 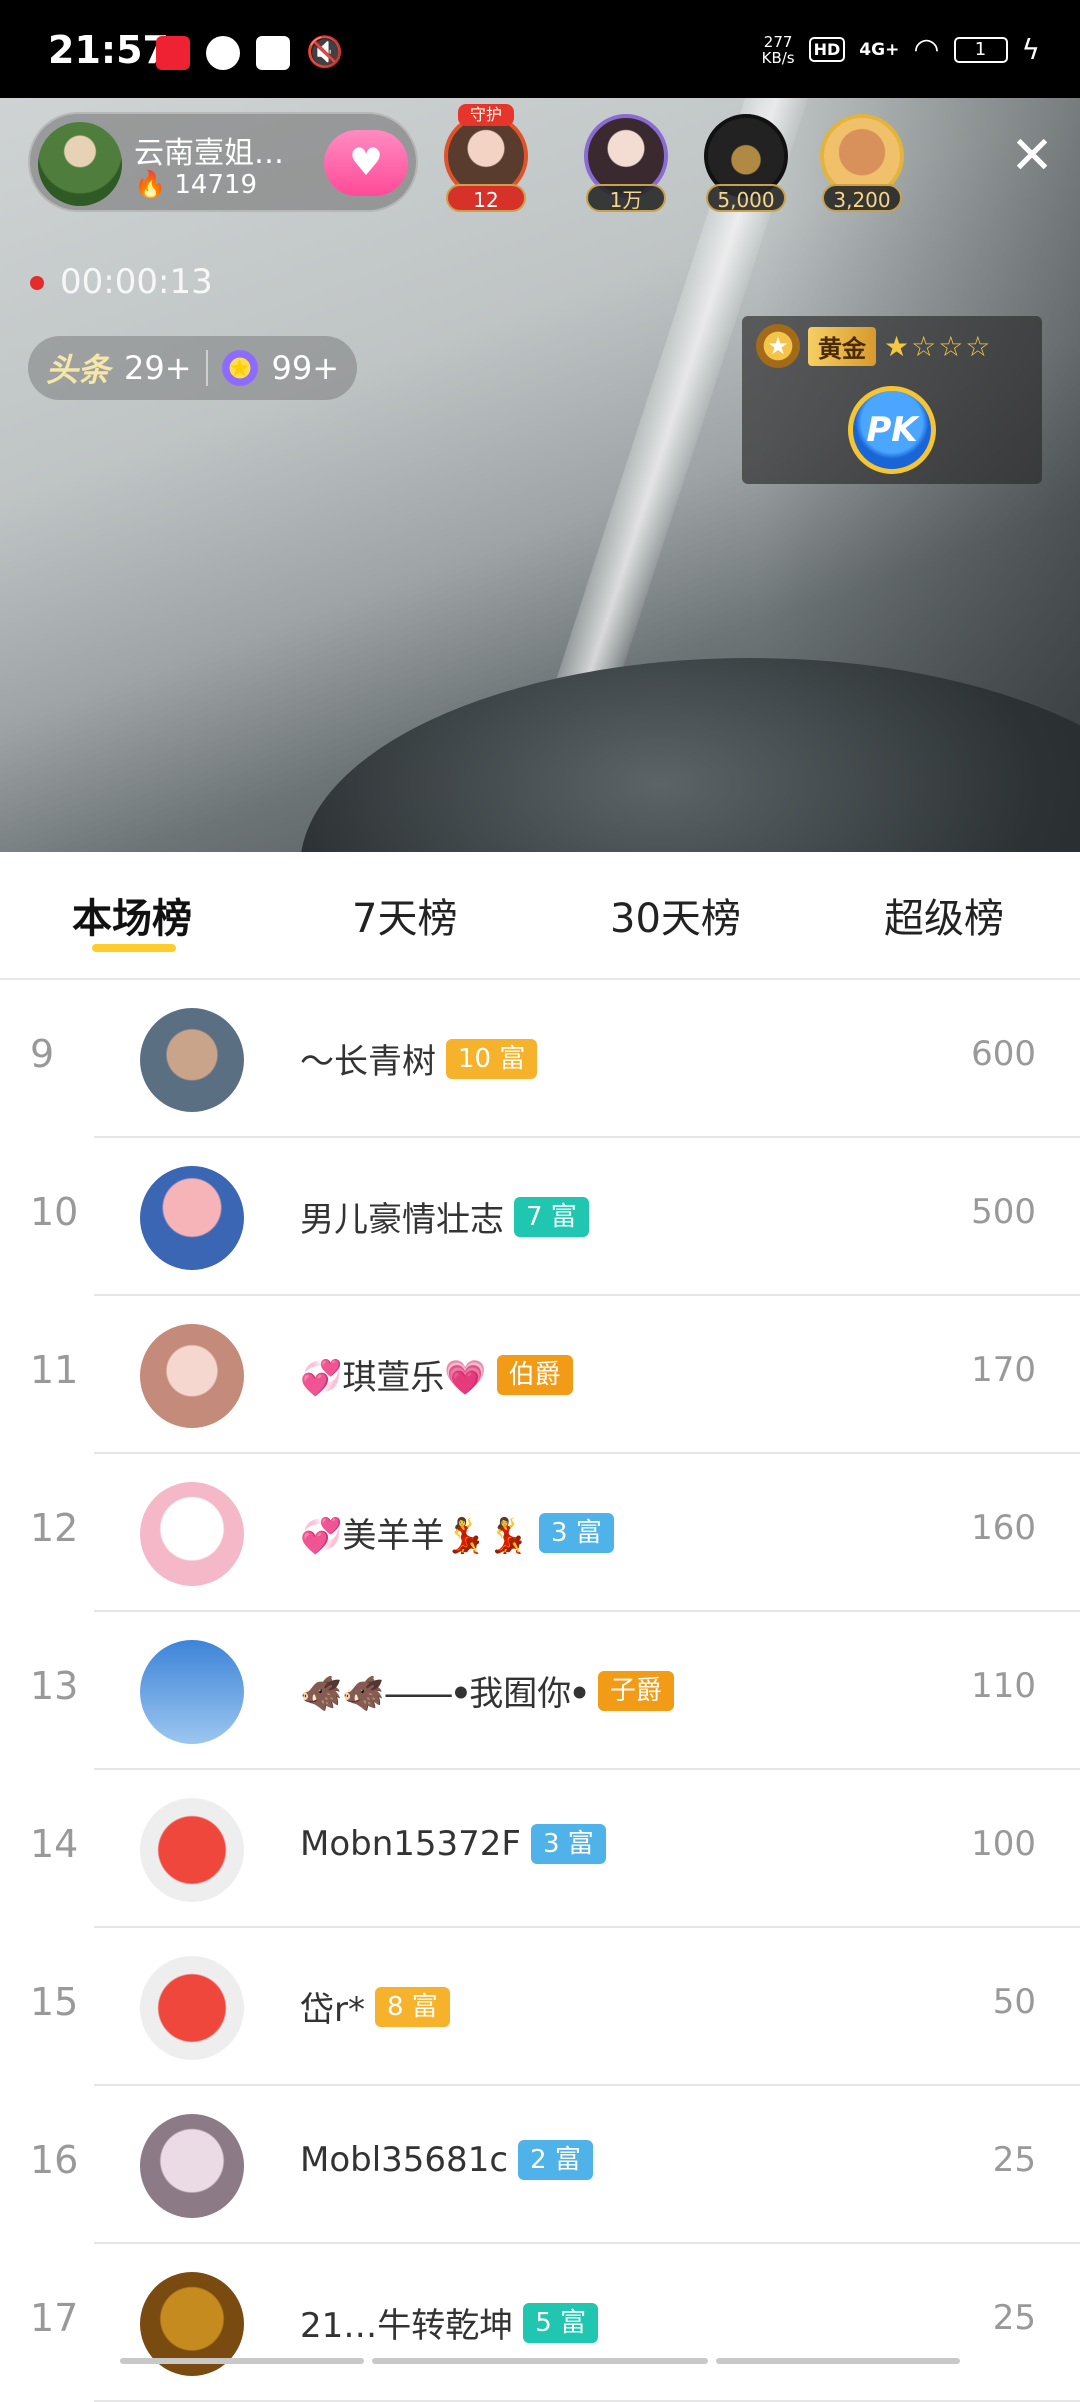 I want to click on star-count: 99+, so click(x=306, y=368).